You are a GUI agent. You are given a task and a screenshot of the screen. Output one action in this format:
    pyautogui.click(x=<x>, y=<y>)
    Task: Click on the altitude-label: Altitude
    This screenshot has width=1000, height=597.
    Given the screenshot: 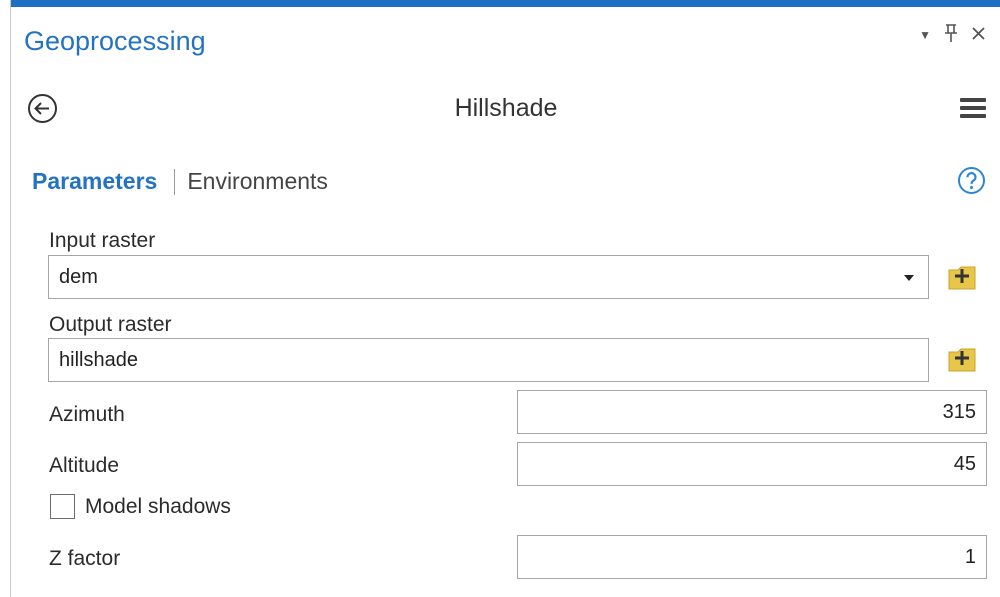 What is the action you would take?
    pyautogui.click(x=84, y=465)
    